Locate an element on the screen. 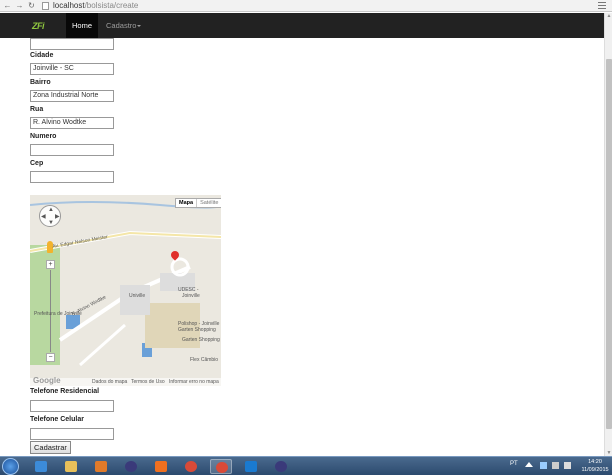 This screenshot has height=475, width=612. system-clock: 14:20 11/09/2015 is located at coordinates (595, 466).